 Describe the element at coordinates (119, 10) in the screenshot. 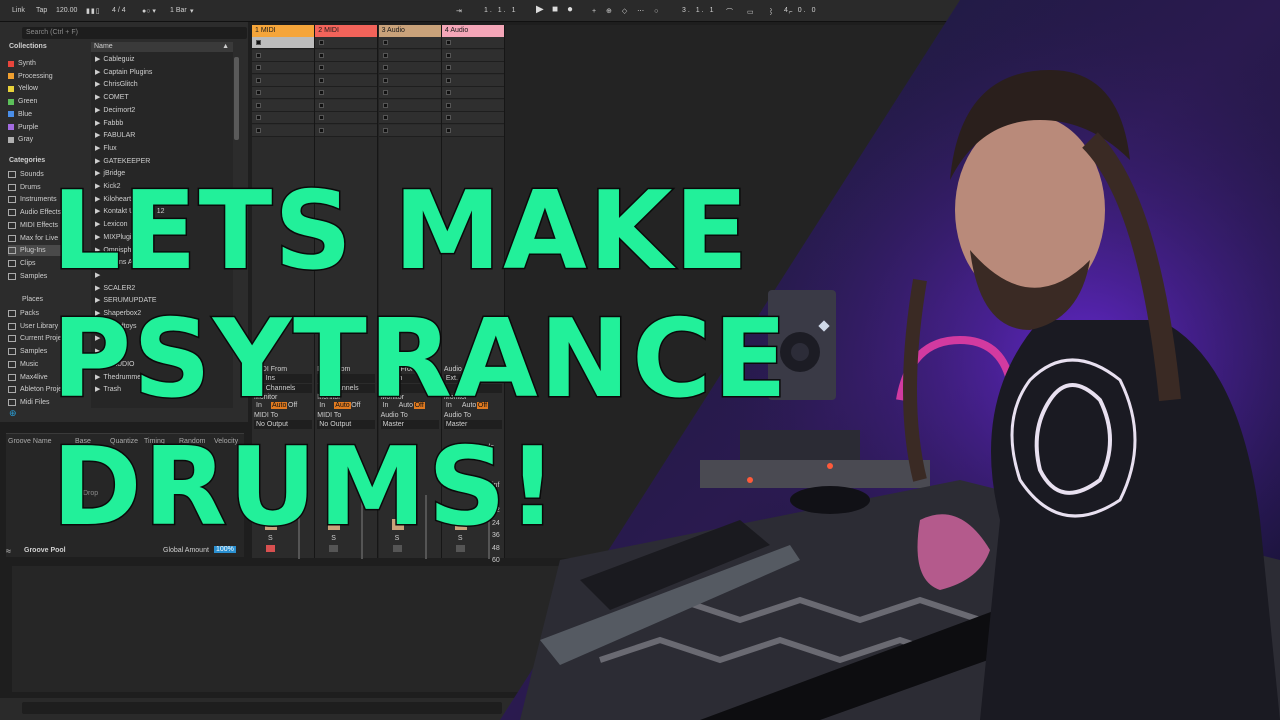

I see `time-signature: 4 / 4` at that location.